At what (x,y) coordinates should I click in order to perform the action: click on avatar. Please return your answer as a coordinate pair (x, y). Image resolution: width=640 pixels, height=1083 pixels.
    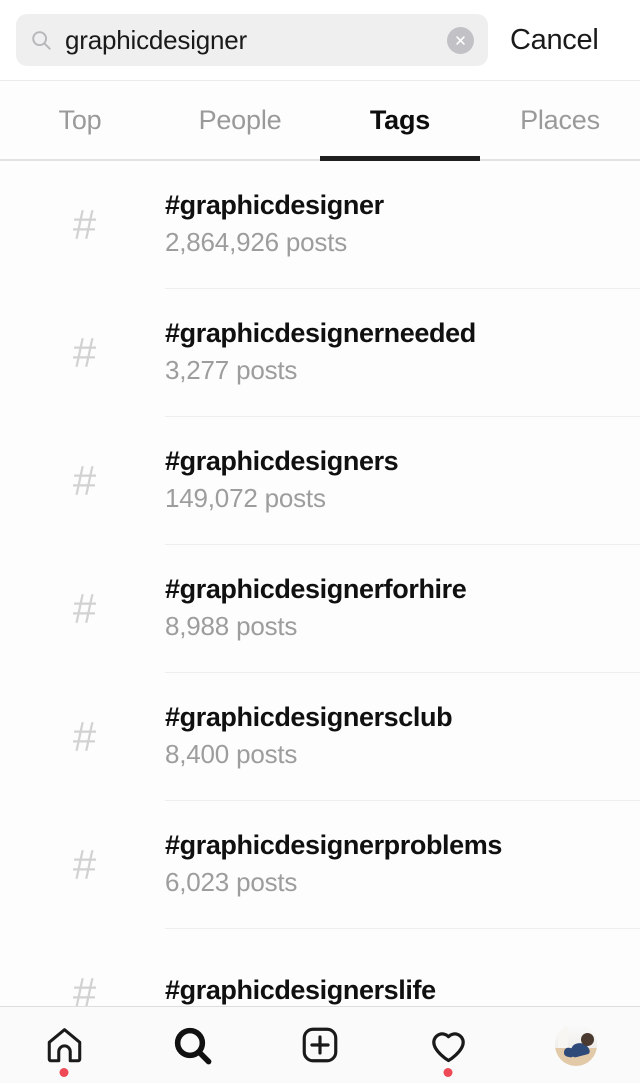
    Looking at the image, I should click on (576, 1045).